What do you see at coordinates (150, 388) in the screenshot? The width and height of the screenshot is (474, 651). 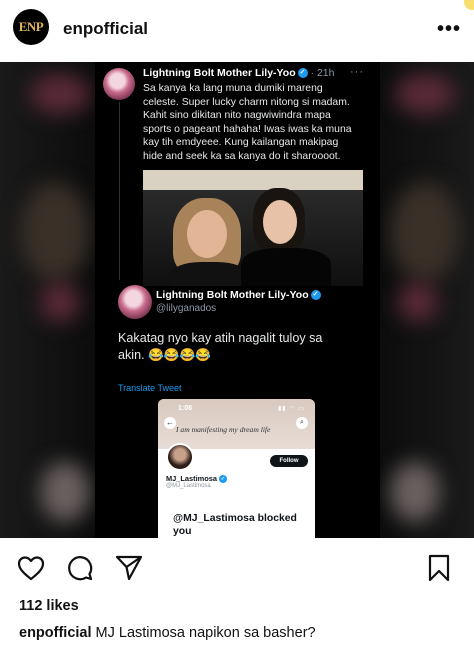 I see `translate-tweet-link: Translate Tweet` at bounding box center [150, 388].